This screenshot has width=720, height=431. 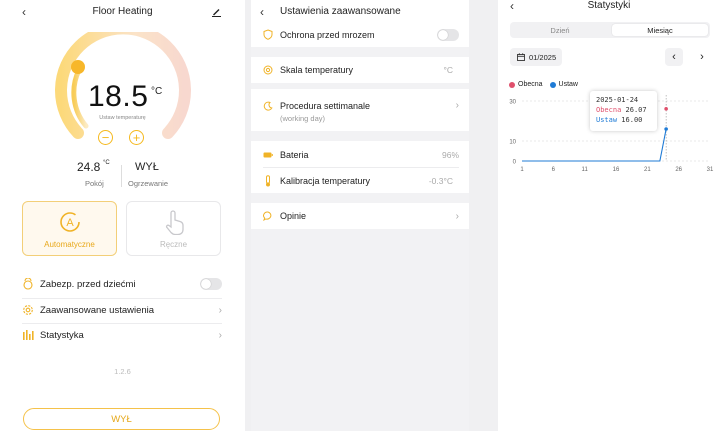 What do you see at coordinates (623, 111) in the screenshot?
I see `chart-tooltip: 2025-01-24 Obecna 26.07 Ustaw 16.00` at bounding box center [623, 111].